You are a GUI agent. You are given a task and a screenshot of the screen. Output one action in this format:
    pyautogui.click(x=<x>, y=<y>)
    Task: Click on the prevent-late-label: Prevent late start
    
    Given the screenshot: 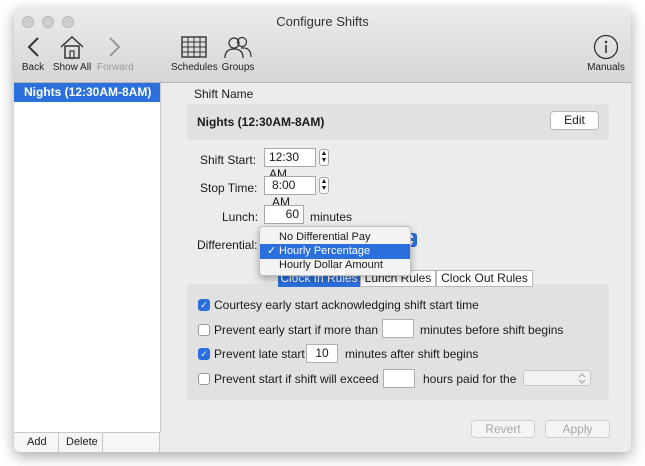 What is the action you would take?
    pyautogui.click(x=259, y=354)
    